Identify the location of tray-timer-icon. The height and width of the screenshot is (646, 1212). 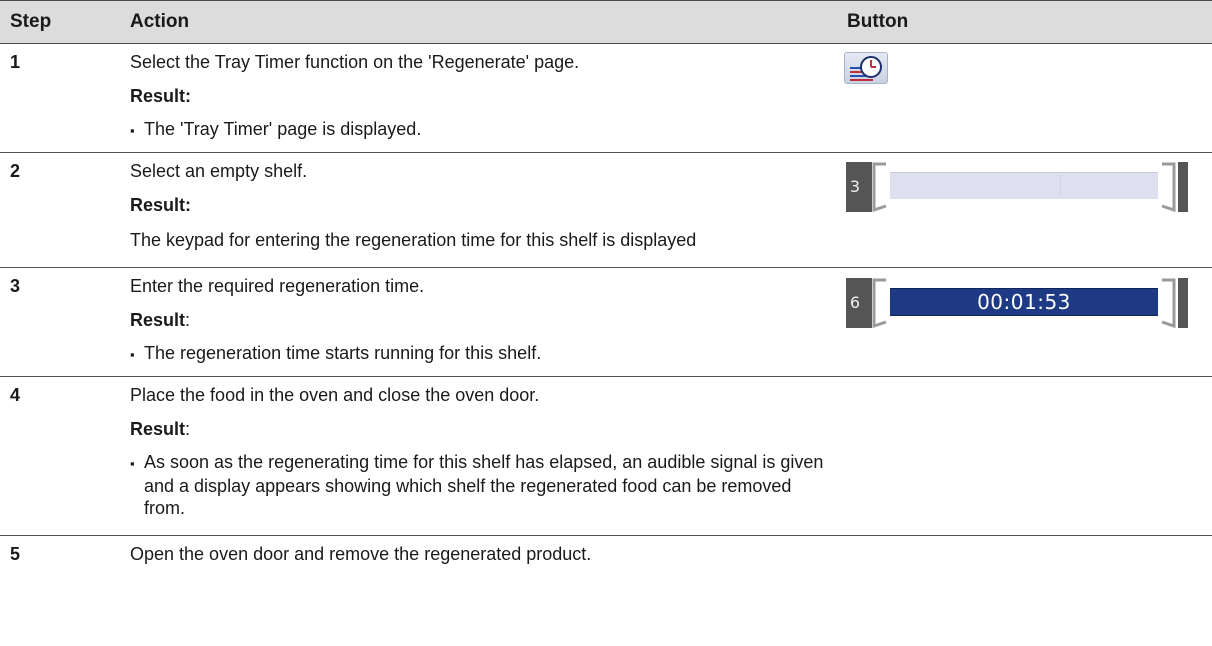
(866, 68).